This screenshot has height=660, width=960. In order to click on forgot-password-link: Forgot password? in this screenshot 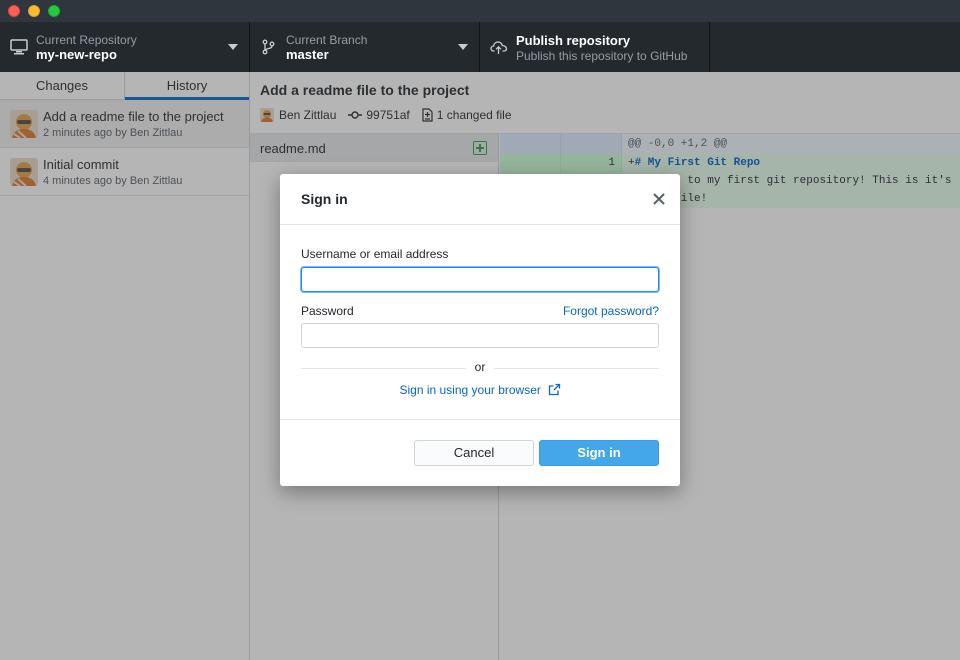, I will do `click(611, 311)`.